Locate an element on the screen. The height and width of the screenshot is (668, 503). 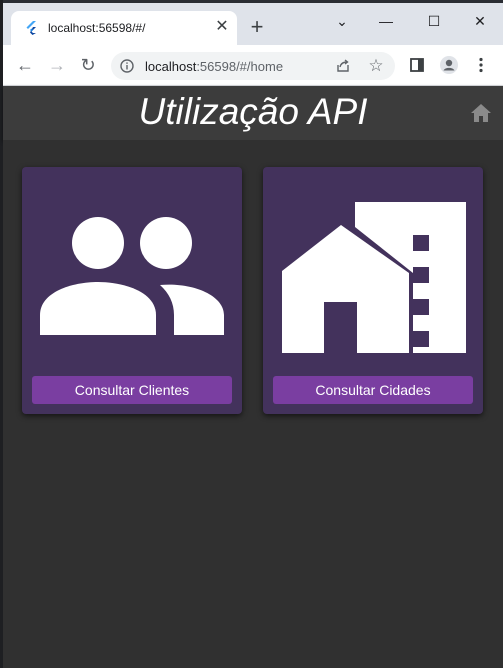
url-host: localhost is located at coordinates (171, 66).